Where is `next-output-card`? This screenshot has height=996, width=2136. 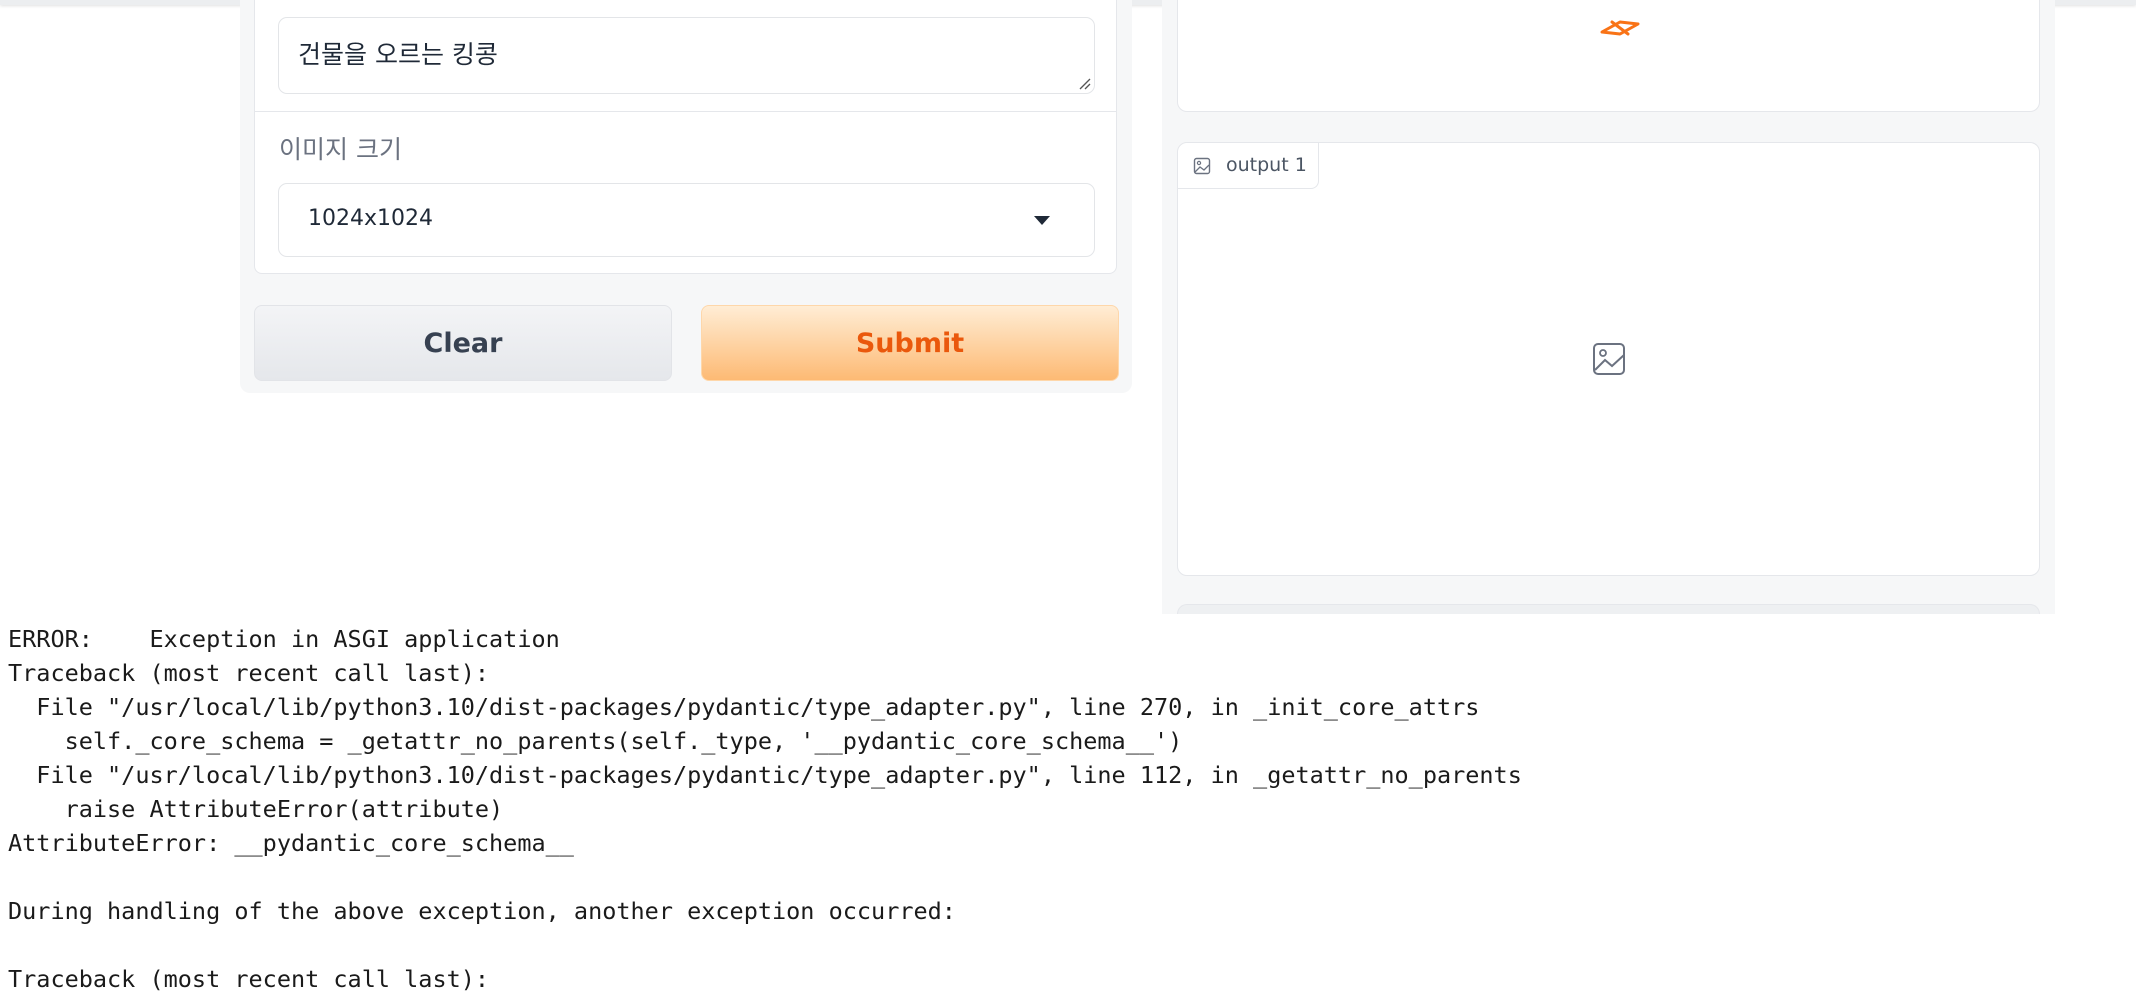
next-output-card is located at coordinates (1608, 609).